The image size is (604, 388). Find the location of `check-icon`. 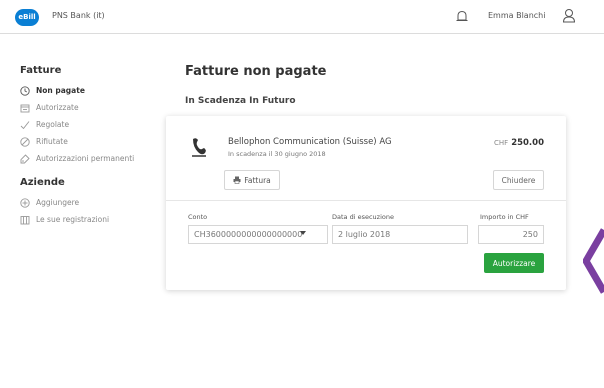

check-icon is located at coordinates (25, 124).